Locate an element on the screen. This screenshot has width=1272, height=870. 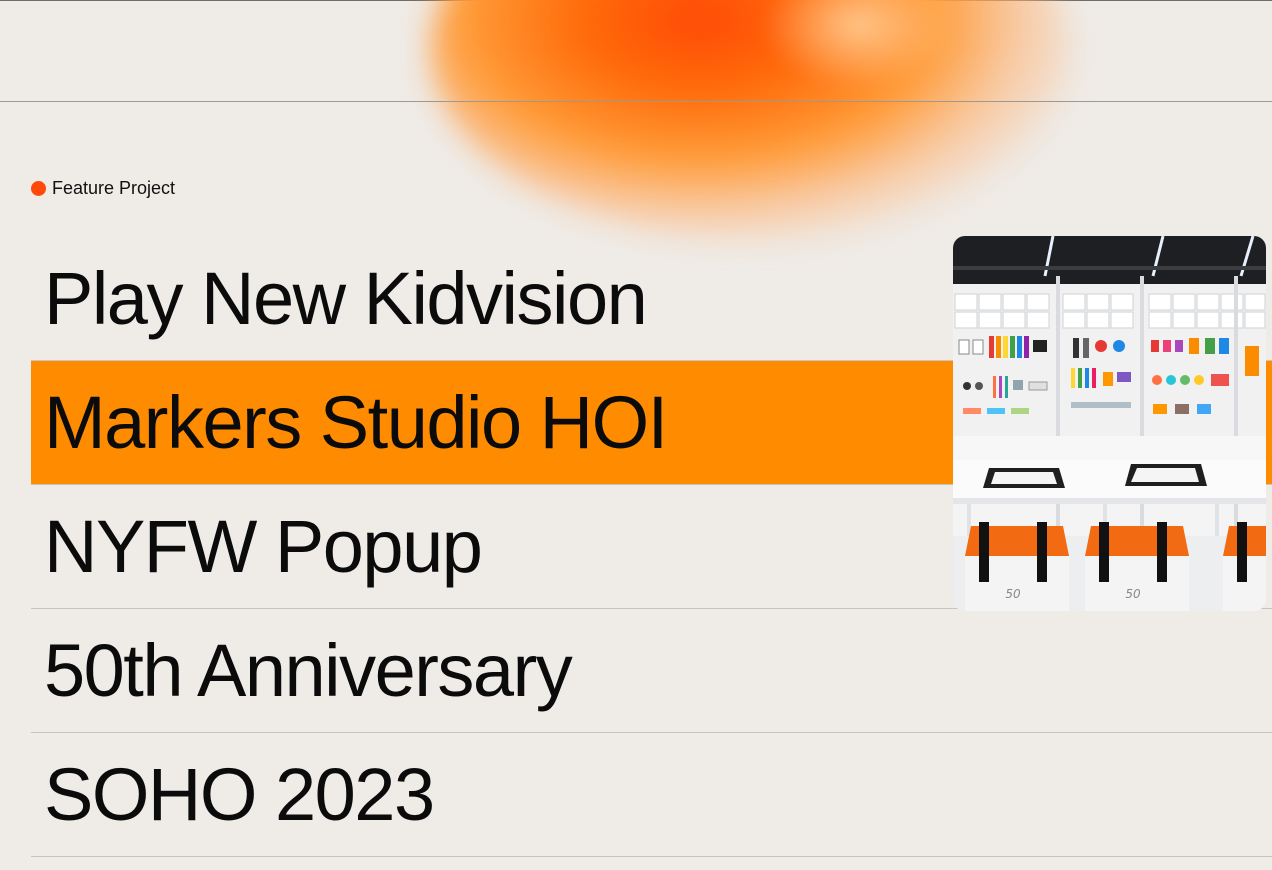
project-title: Play New Kidvision is located at coordinates (346, 298).